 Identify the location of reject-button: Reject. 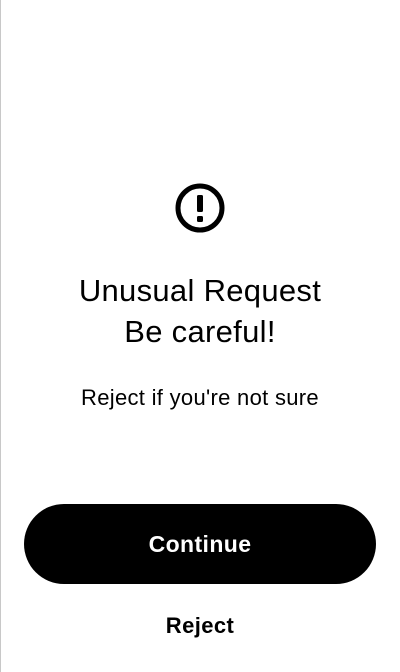
(200, 626).